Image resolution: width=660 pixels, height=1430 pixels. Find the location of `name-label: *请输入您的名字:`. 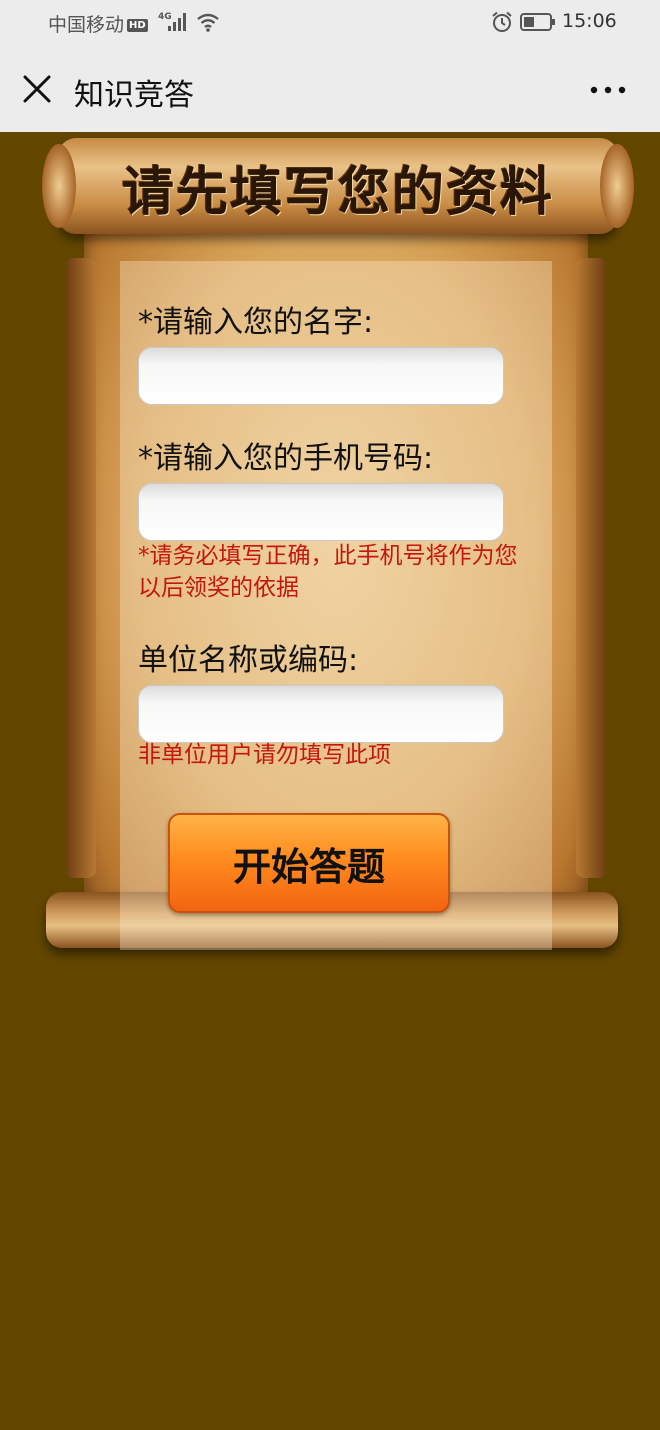

name-label: *请输入您的名字: is located at coordinates (256, 322).